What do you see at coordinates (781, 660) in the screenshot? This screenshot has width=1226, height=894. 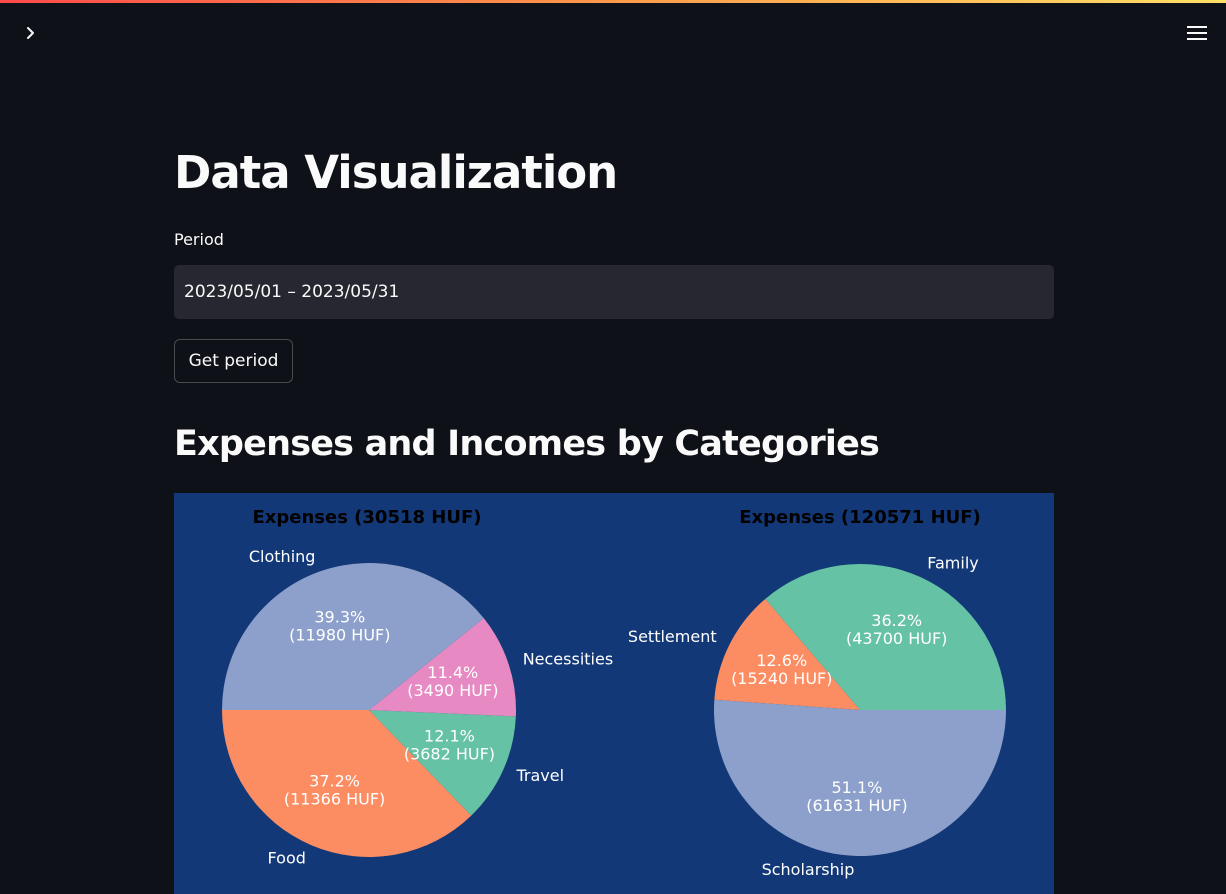 I see `pie-percent-label: 12.6%` at bounding box center [781, 660].